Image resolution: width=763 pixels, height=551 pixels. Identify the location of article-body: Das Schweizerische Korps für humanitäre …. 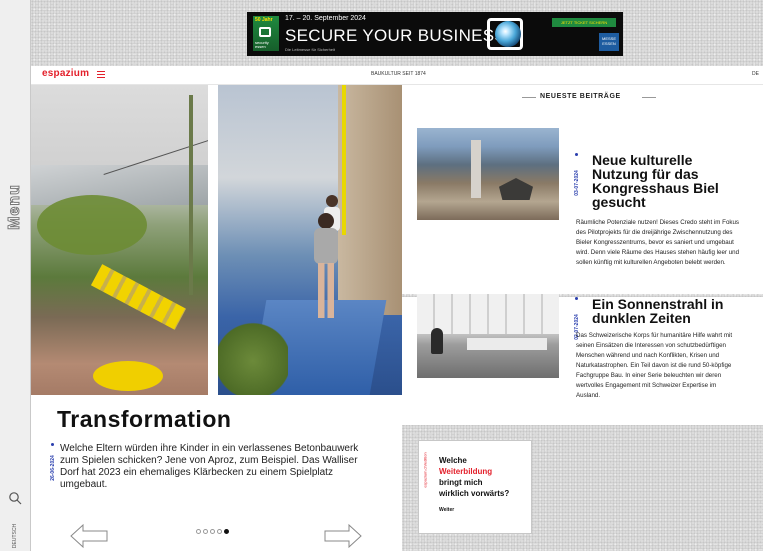
(654, 365).